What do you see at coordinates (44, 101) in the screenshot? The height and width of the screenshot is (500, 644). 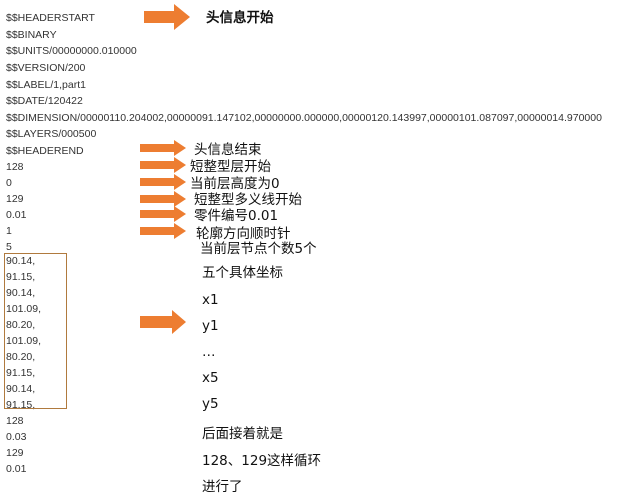 I see `file-line: $$DATE/120422` at bounding box center [44, 101].